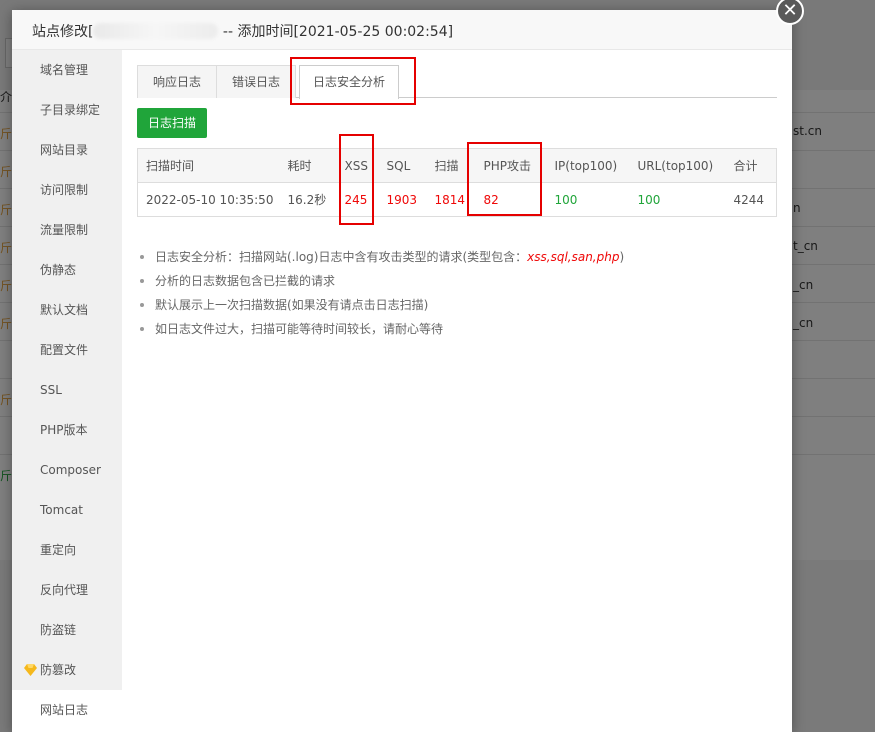 The image size is (875, 732). Describe the element at coordinates (511, 165) in the screenshot. I see `column-header-php-attack: PHP攻击` at that location.